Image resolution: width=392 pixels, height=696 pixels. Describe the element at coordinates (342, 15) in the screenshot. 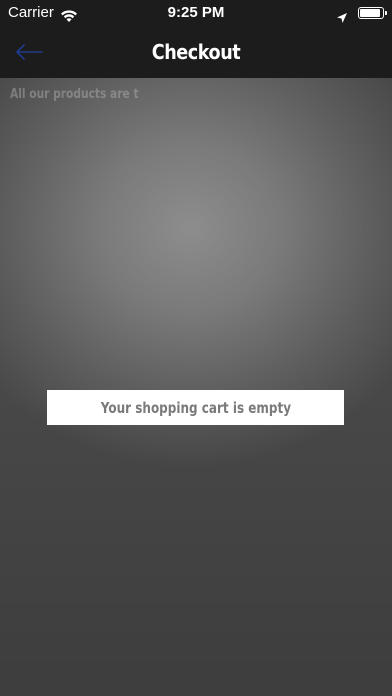

I see `location-arrow-icon` at that location.